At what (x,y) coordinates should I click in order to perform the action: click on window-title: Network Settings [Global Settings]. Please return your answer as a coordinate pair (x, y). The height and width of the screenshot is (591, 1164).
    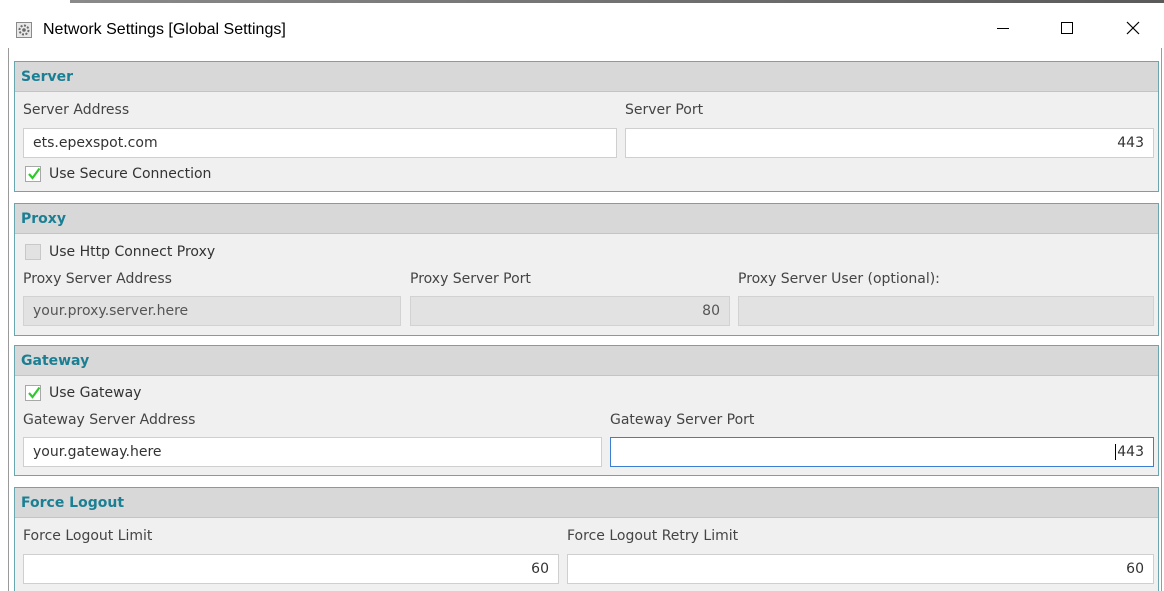
    Looking at the image, I should click on (164, 29).